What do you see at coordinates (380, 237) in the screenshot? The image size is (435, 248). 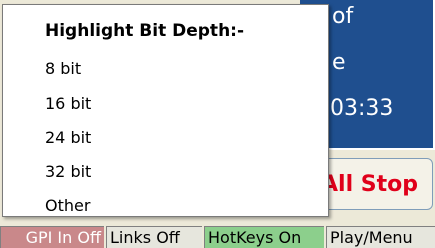 I see `status-play-menu: Play/Menu` at bounding box center [380, 237].